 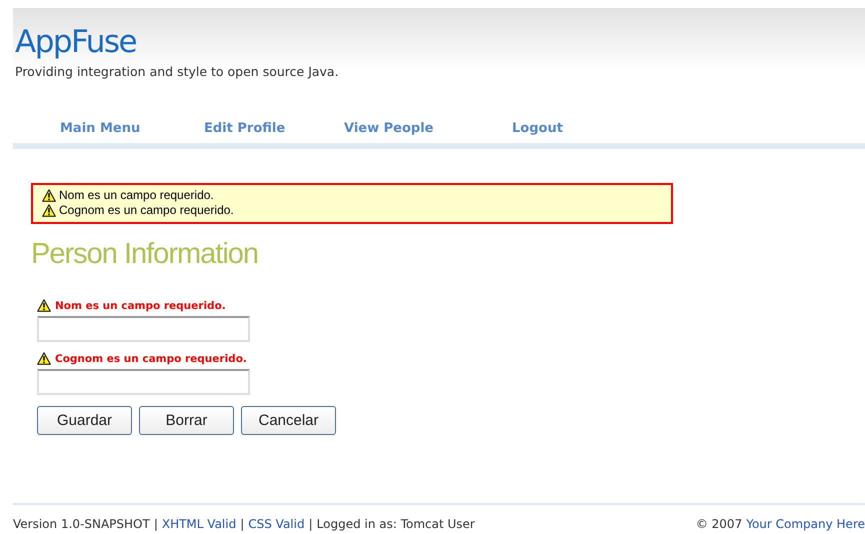 I want to click on nav-link: Logout, so click(x=562, y=128).